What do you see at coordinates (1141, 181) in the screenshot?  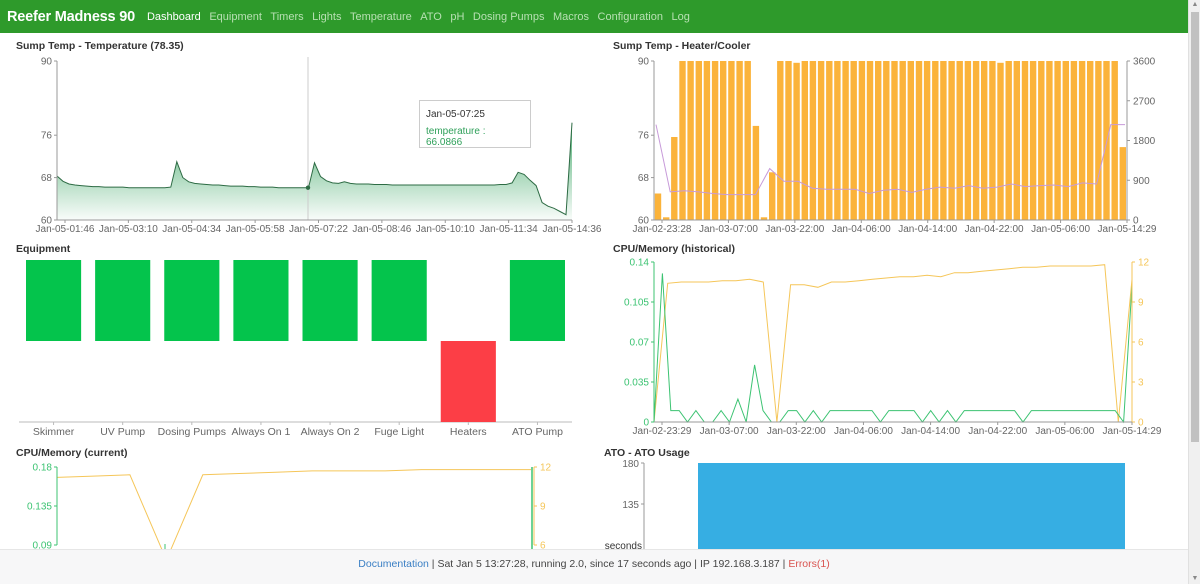 I see `heater-y-right-tick-label: 900` at bounding box center [1141, 181].